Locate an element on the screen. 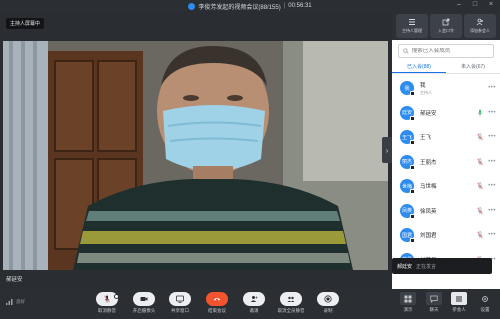  title-bar: 李俊芳发起的视频会议(88/155) | 00:56:31 – □ × is located at coordinates (250, 6).